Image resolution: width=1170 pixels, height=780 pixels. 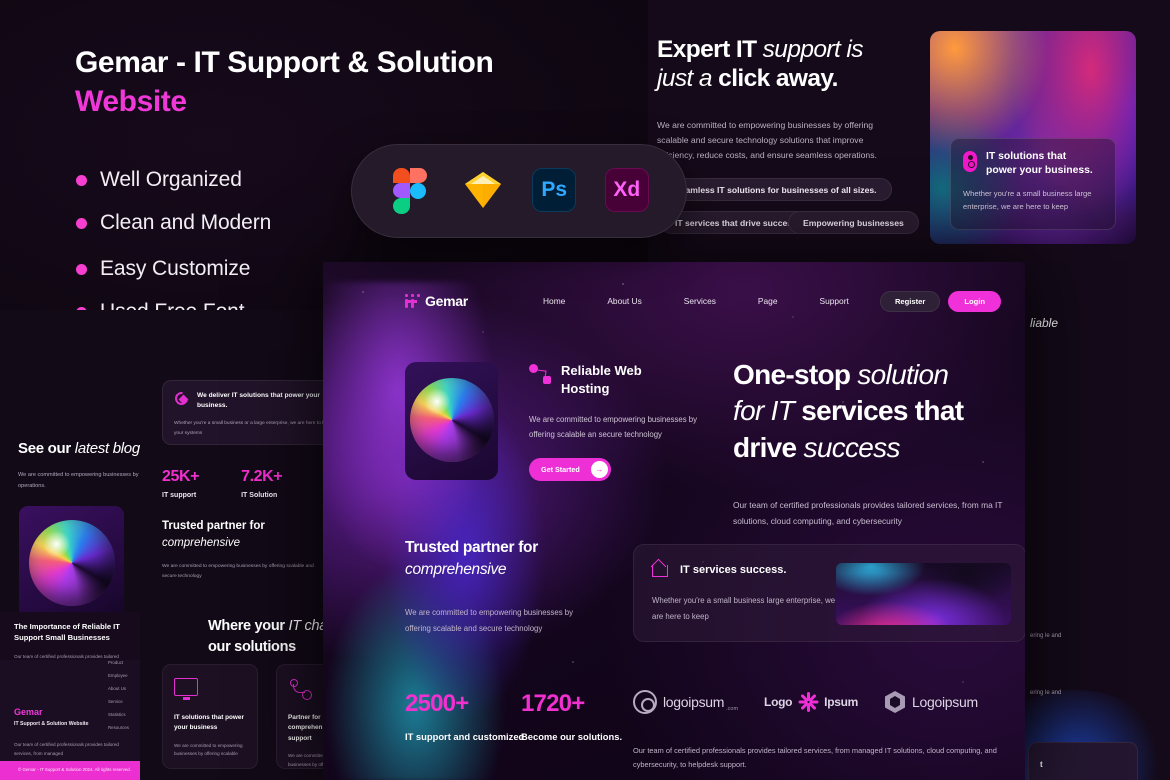 I want to click on tag-empowering: Empowering businesses, so click(x=853, y=222).